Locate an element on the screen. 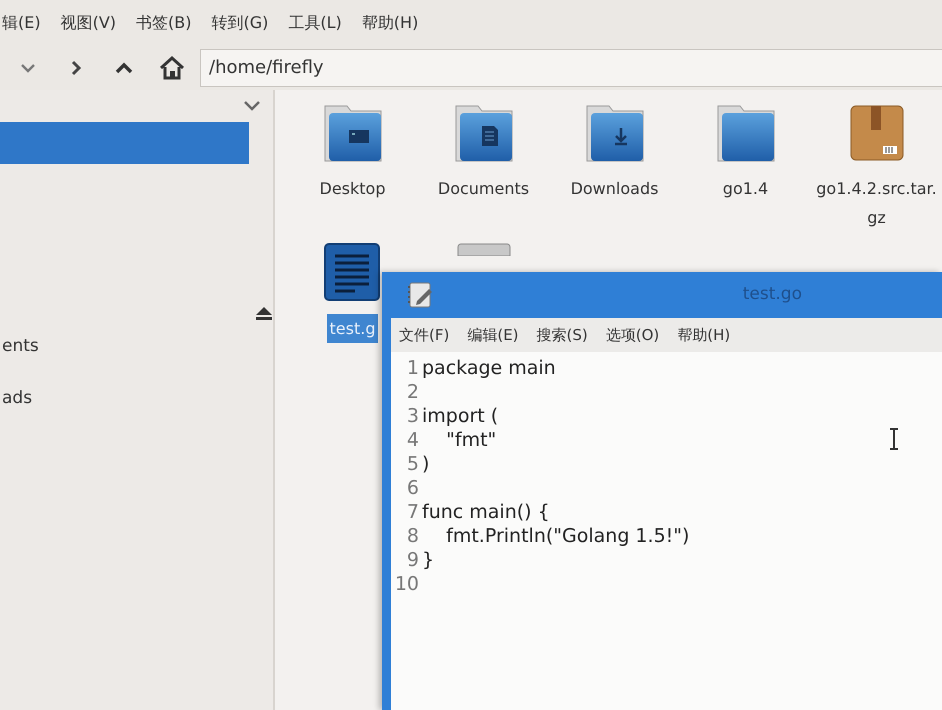 The image size is (942, 710). file-name: Desktop is located at coordinates (352, 188).